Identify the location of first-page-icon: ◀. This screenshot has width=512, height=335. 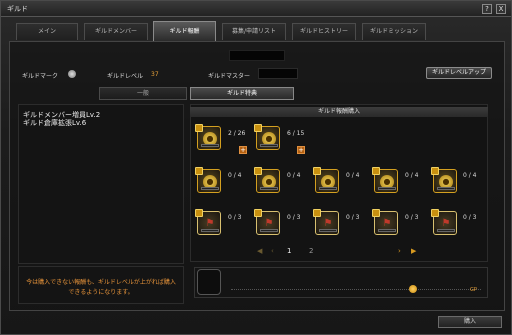
(259, 251).